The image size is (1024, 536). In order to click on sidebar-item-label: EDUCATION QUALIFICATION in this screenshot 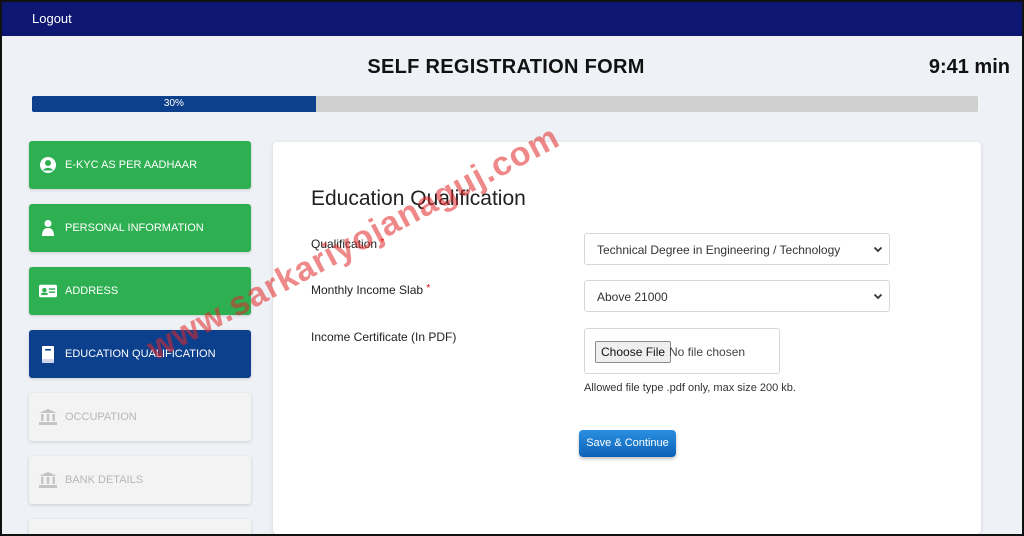, I will do `click(140, 354)`.